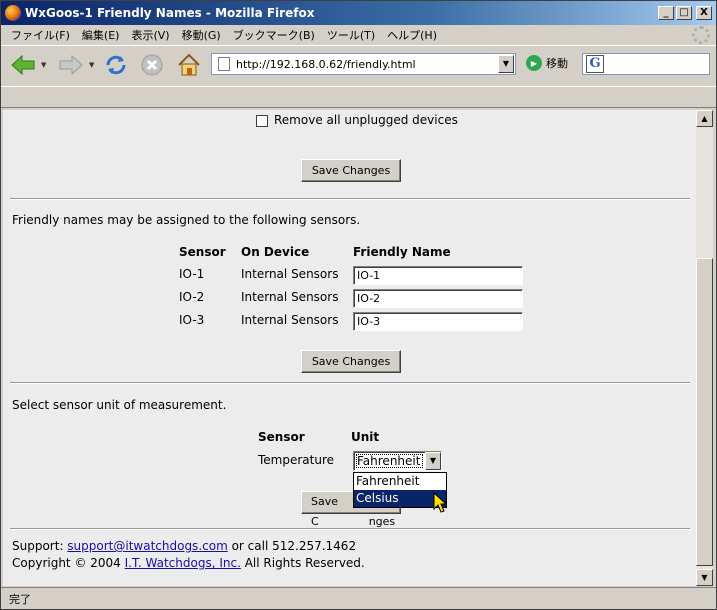 The width and height of the screenshot is (717, 610). What do you see at coordinates (351, 35) in the screenshot?
I see `menu-tools: ツール(T)` at bounding box center [351, 35].